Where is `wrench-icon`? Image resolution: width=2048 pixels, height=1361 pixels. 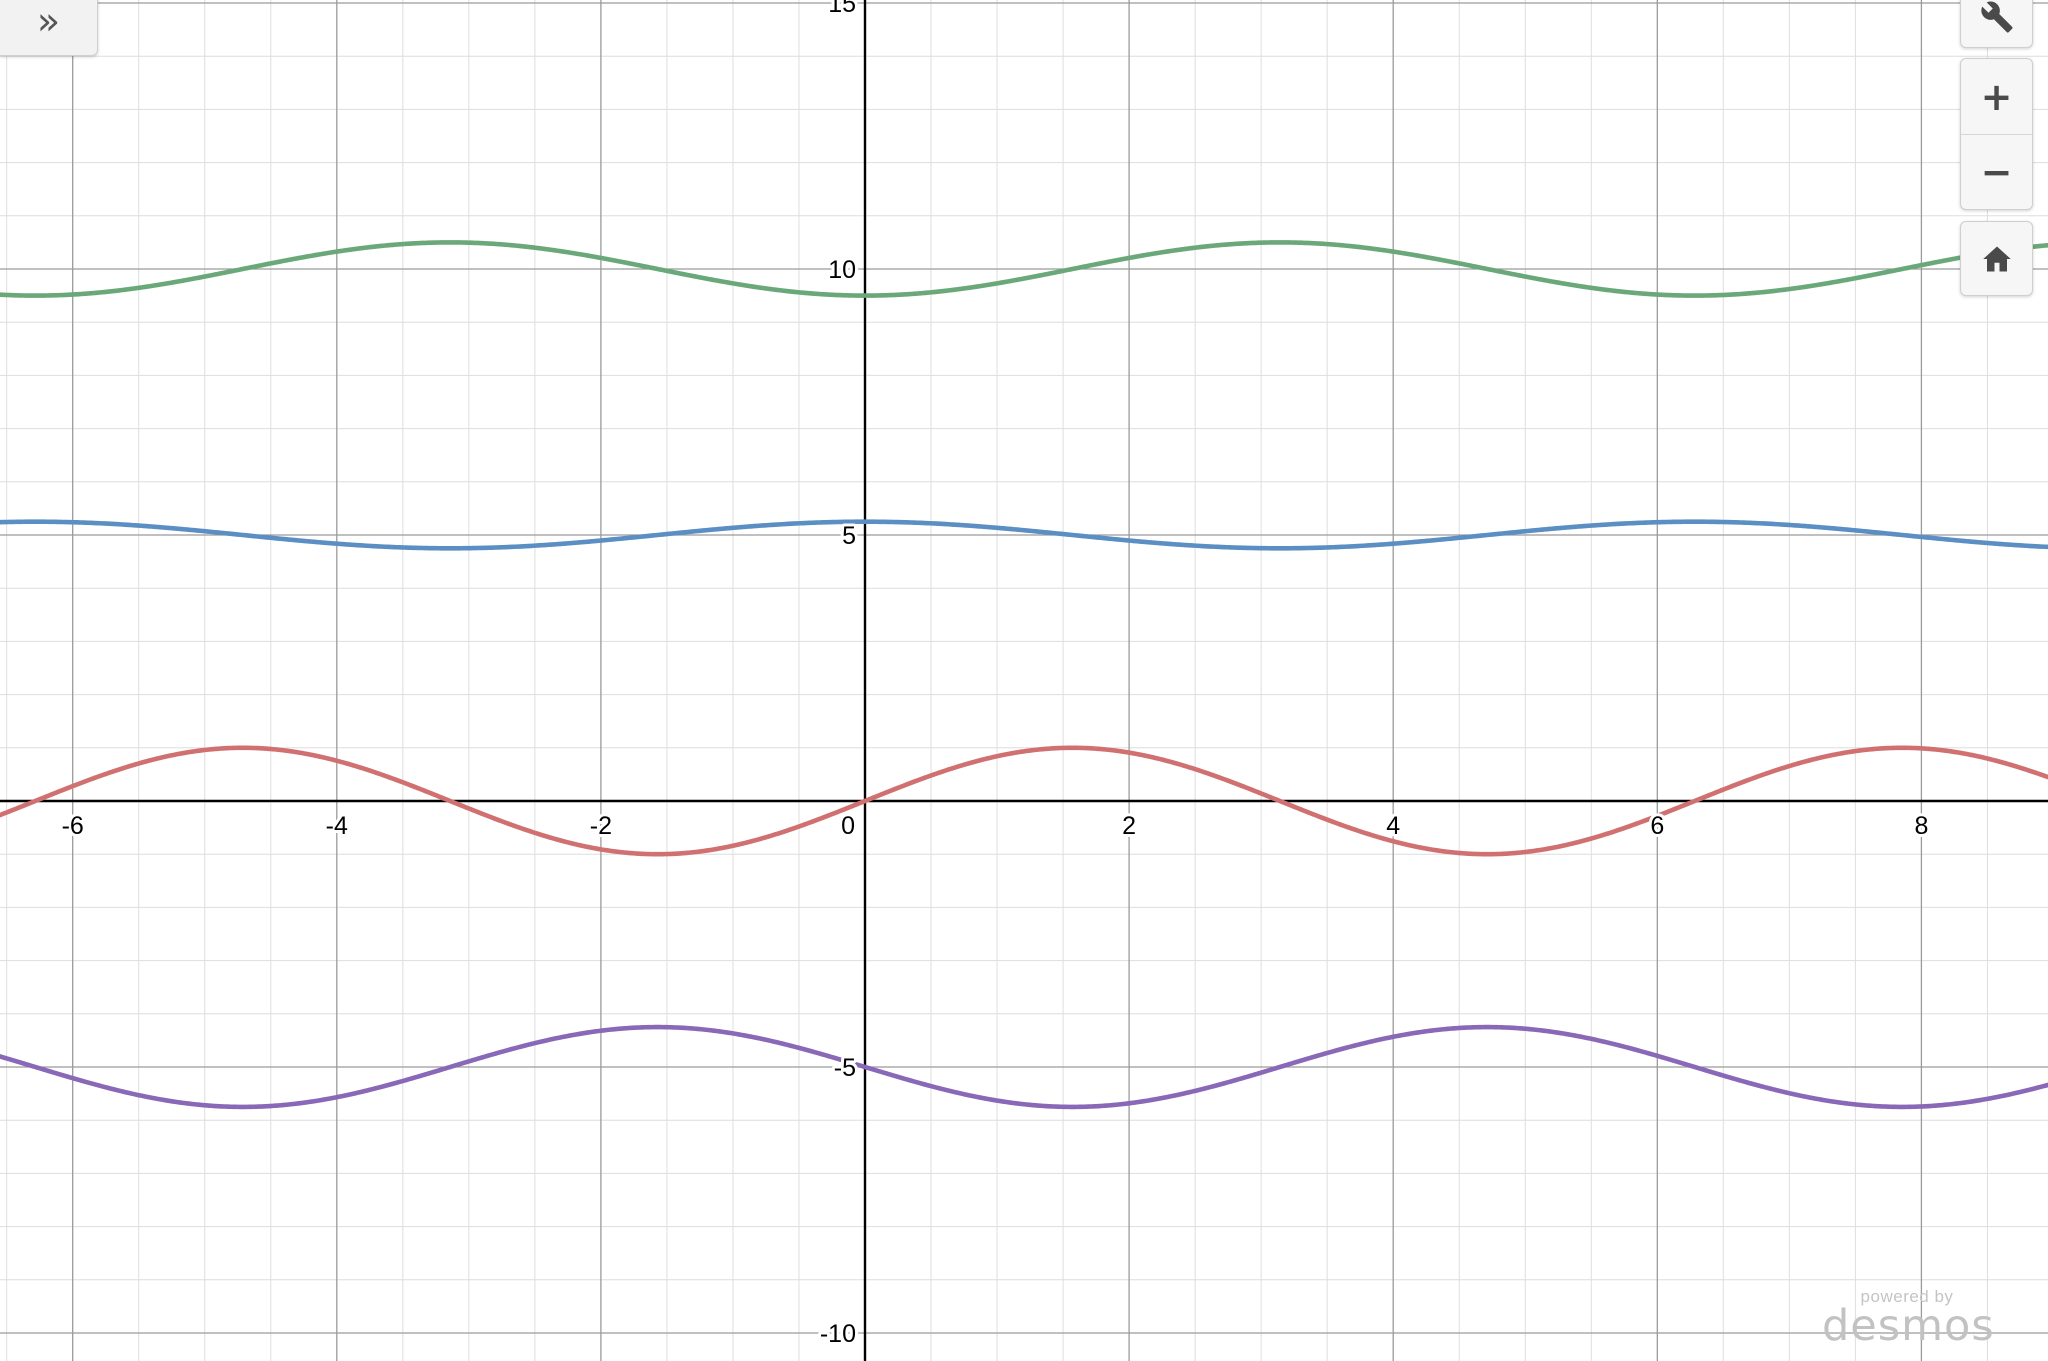 wrench-icon is located at coordinates (1996, 17).